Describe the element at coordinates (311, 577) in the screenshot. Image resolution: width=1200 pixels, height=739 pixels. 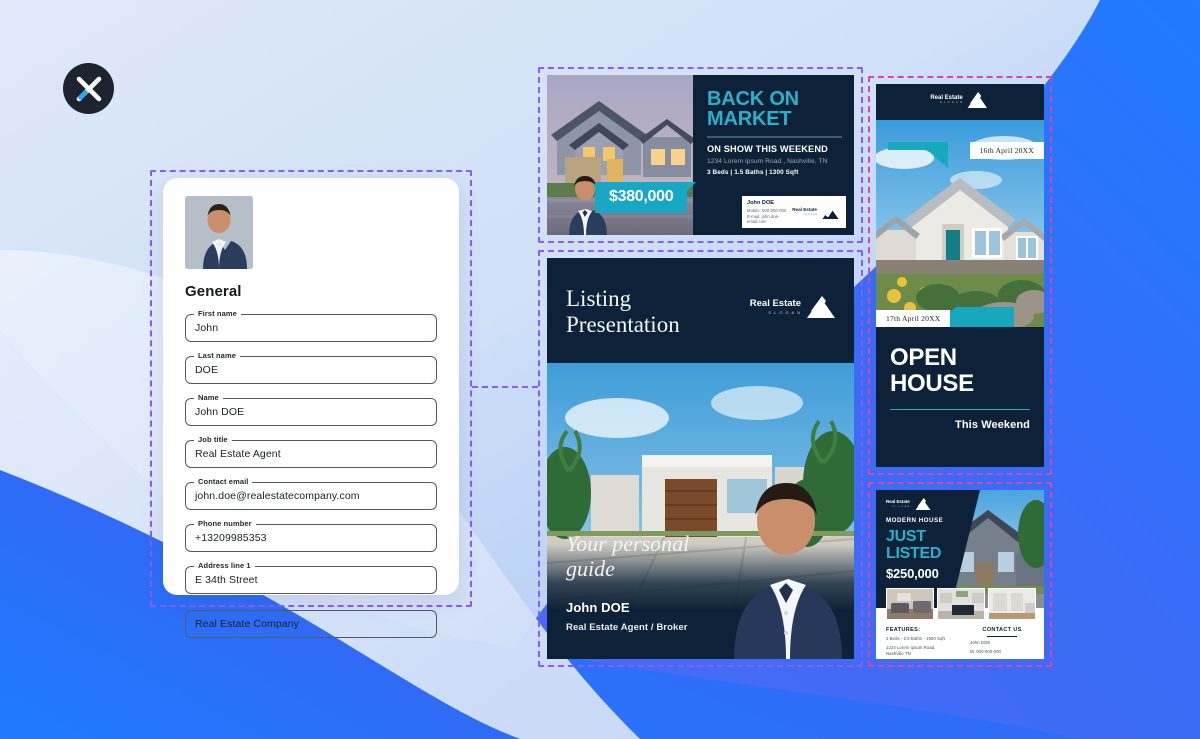
I see `field-address-line-1: Address line 1 E 34th Street` at that location.